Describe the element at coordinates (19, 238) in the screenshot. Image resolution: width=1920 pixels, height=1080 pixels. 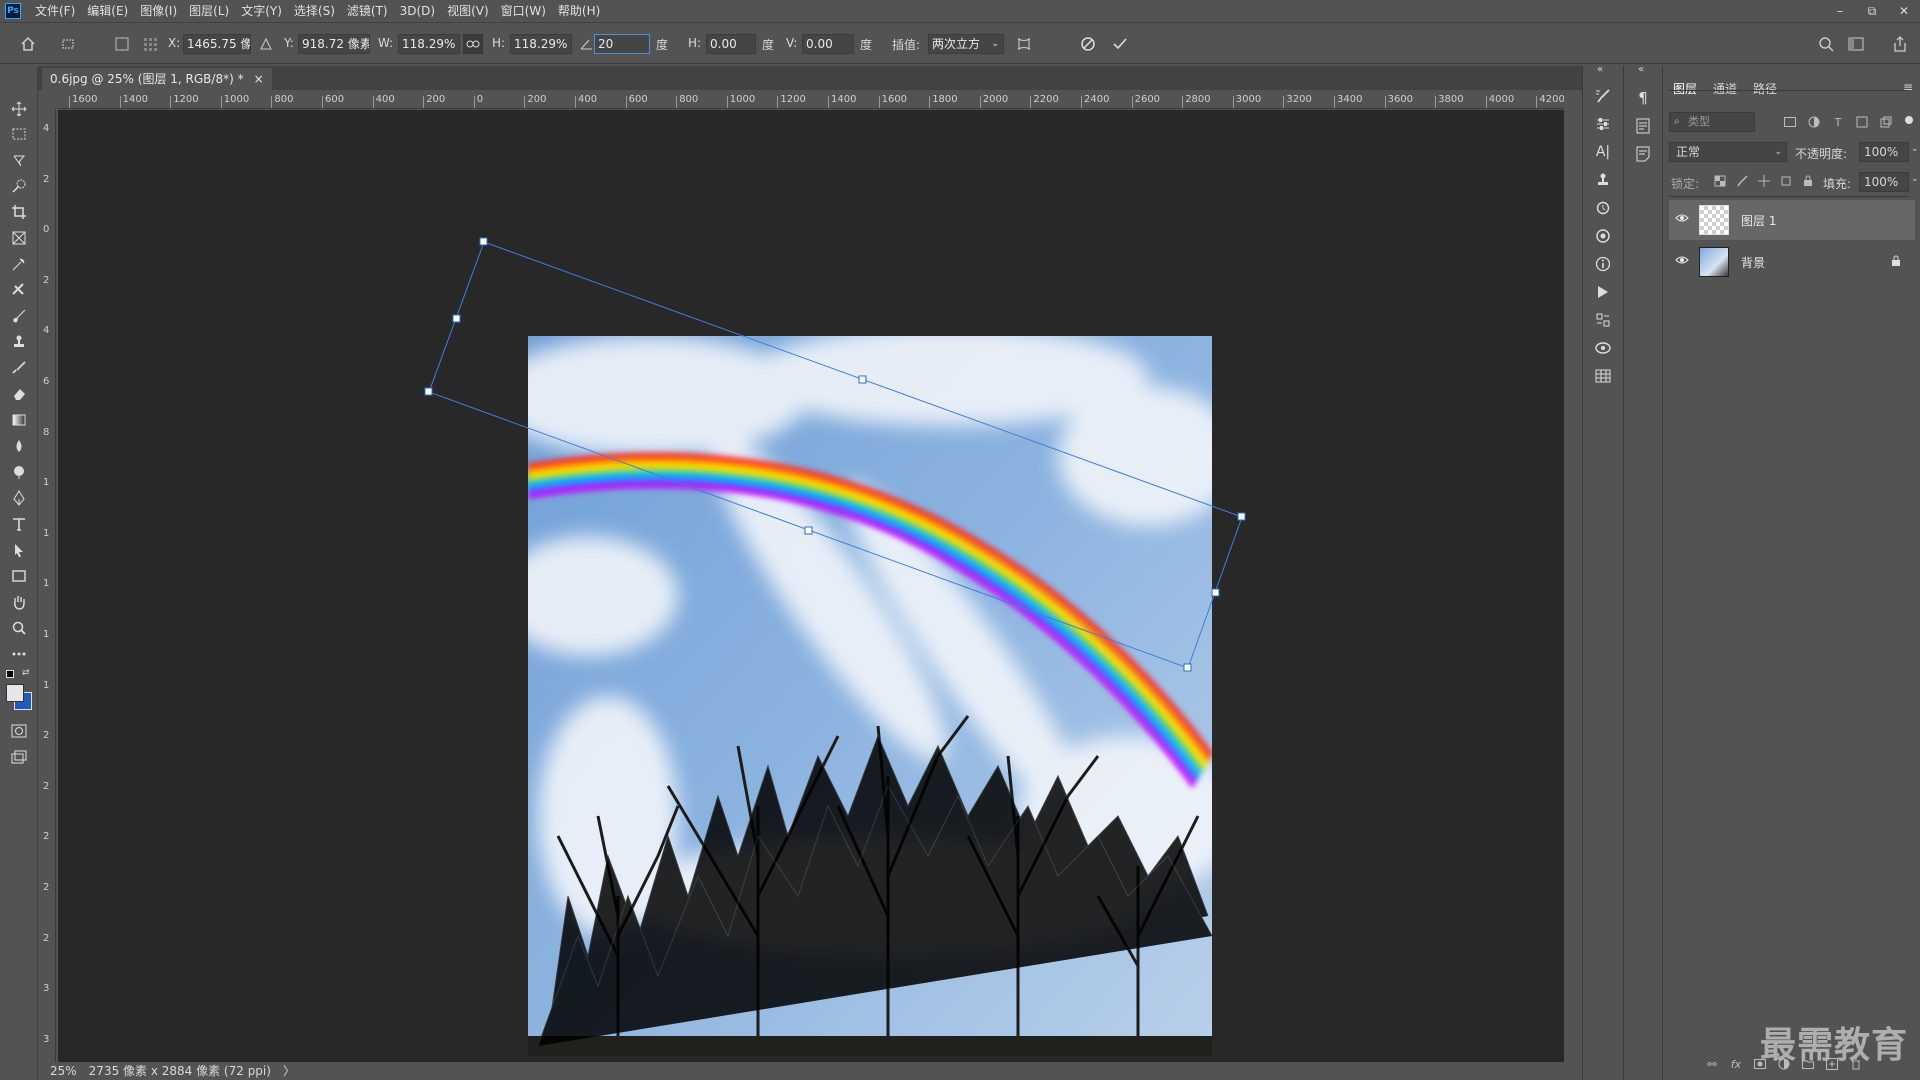
I see `frame-tool-icon` at that location.